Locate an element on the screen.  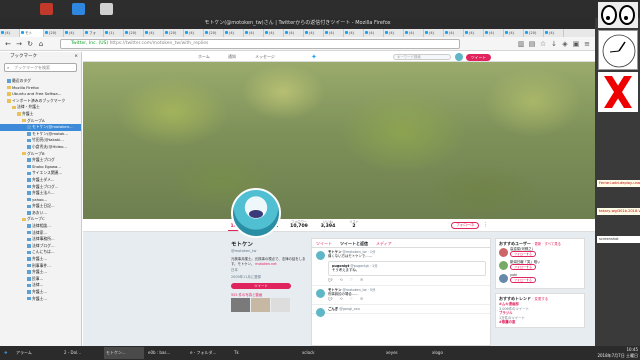
taskbar-item: アラーム is located at coordinates (37, 353).